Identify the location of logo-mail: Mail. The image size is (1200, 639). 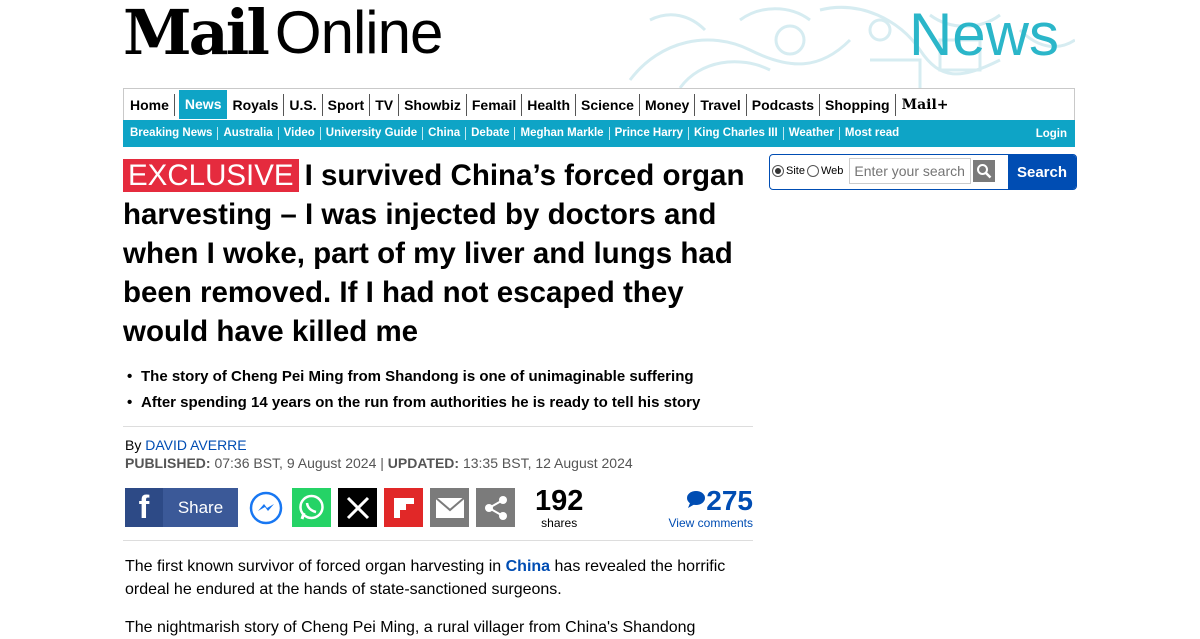
(196, 34).